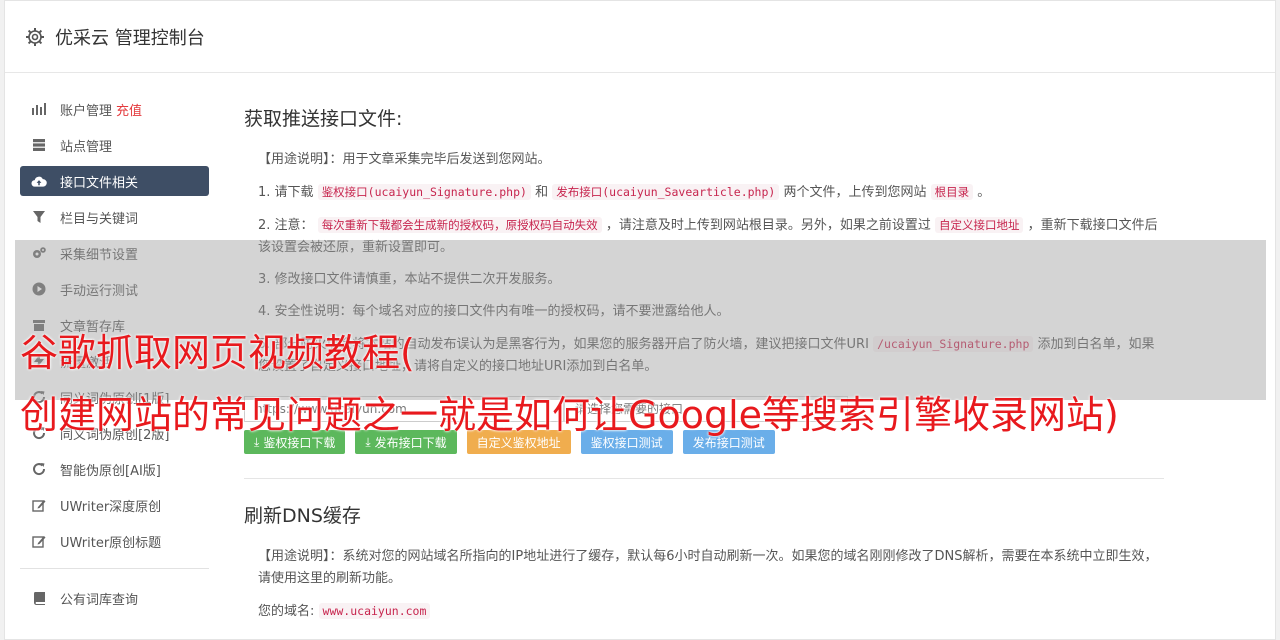  Describe the element at coordinates (542, 192) in the screenshot. I see `step-text: 和` at that location.